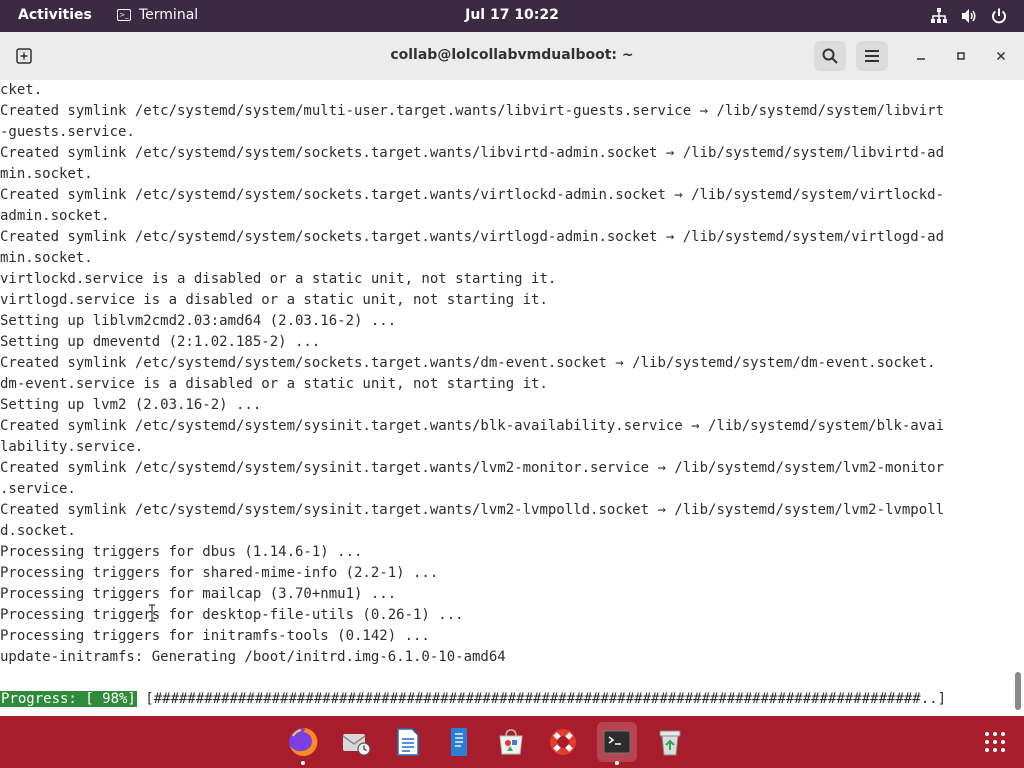 This screenshot has width=1024, height=768. I want to click on power-icon, so click(999, 16).